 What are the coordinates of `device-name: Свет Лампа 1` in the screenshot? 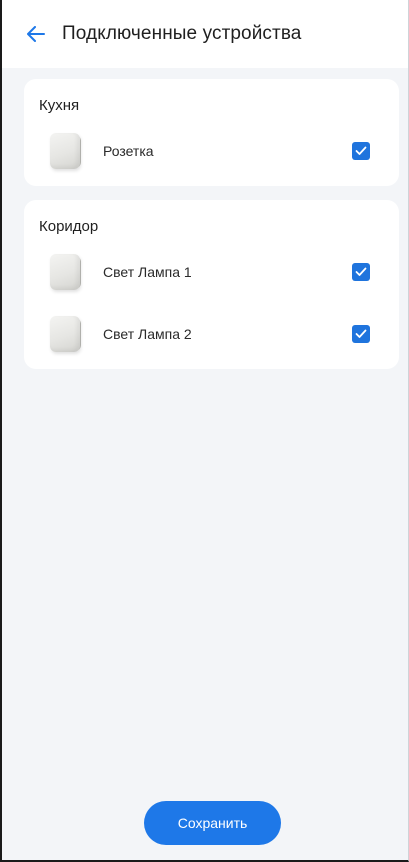 It's located at (147, 272).